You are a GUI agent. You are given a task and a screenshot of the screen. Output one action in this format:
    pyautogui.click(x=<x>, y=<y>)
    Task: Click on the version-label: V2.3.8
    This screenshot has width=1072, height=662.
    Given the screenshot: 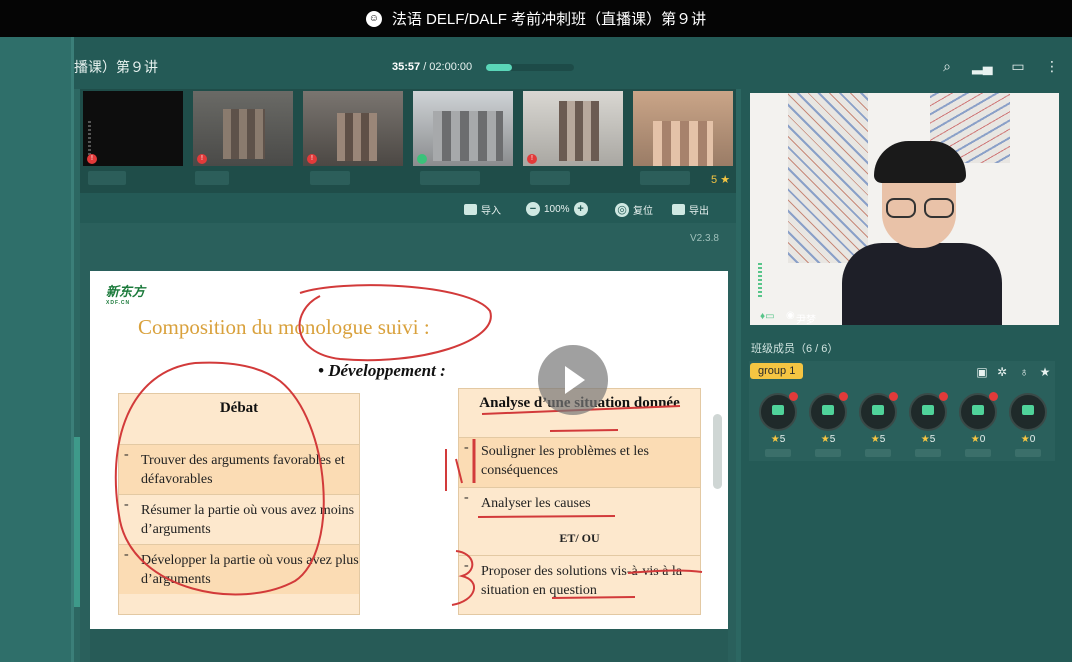 What is the action you would take?
    pyautogui.click(x=704, y=238)
    